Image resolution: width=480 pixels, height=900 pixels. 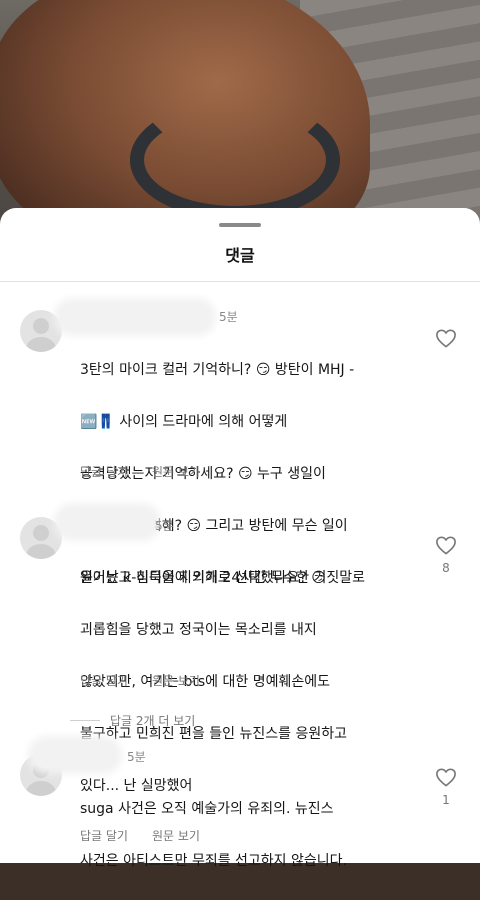 I want to click on background-collar, so click(x=235, y=160).